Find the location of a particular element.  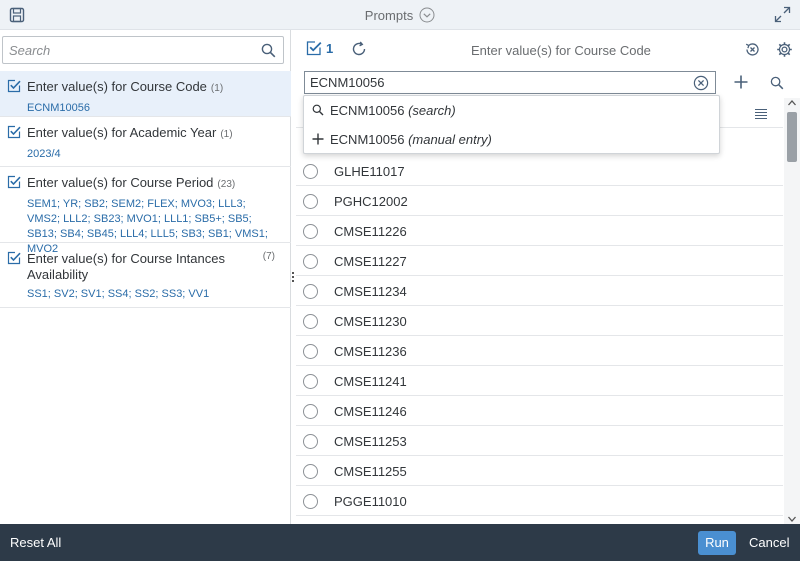

list-item: CMSE11246 is located at coordinates (539, 411).